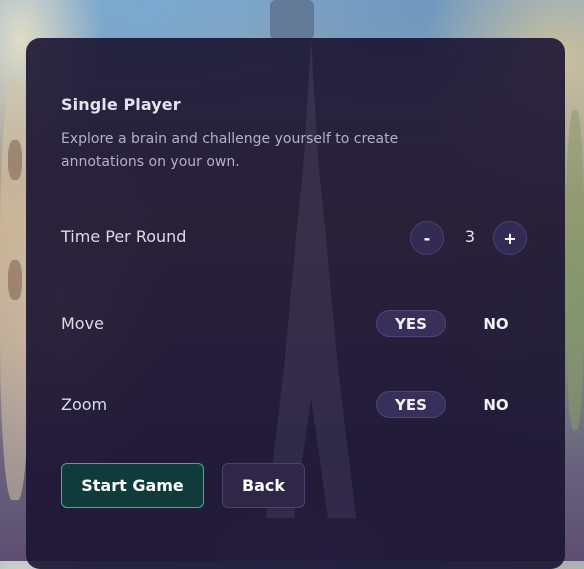 The width and height of the screenshot is (584, 569). Describe the element at coordinates (124, 236) in the screenshot. I see `time-per-round-label: Time Per Round` at that location.